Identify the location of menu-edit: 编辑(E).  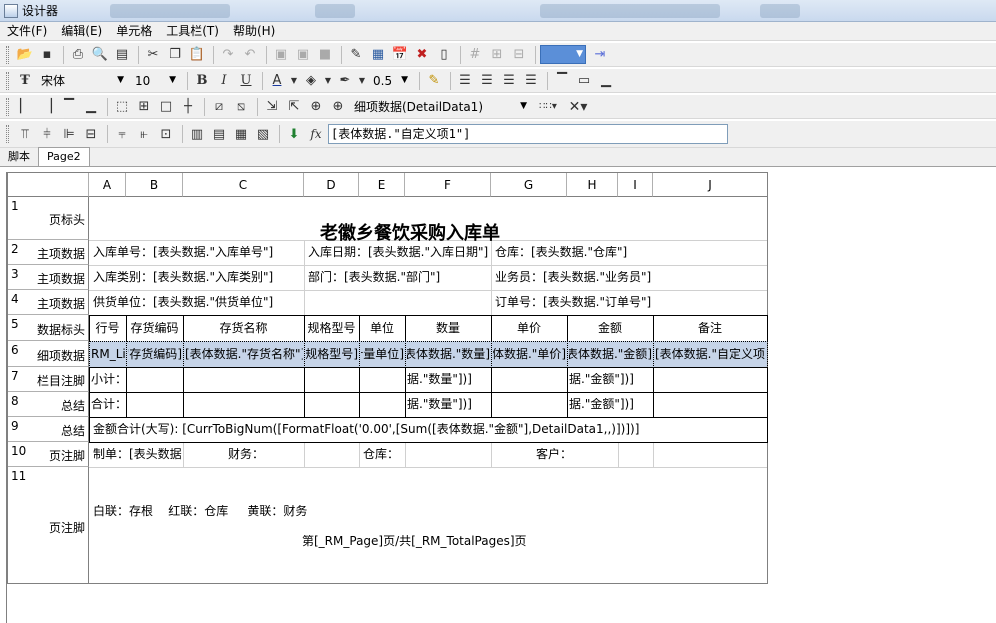
(81, 31).